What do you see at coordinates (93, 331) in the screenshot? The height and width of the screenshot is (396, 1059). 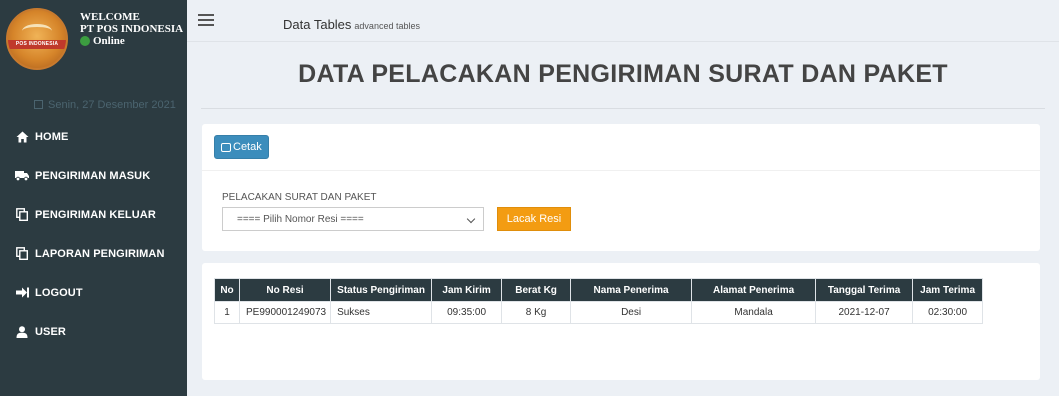 I see `sidebar-item-user: USER` at bounding box center [93, 331].